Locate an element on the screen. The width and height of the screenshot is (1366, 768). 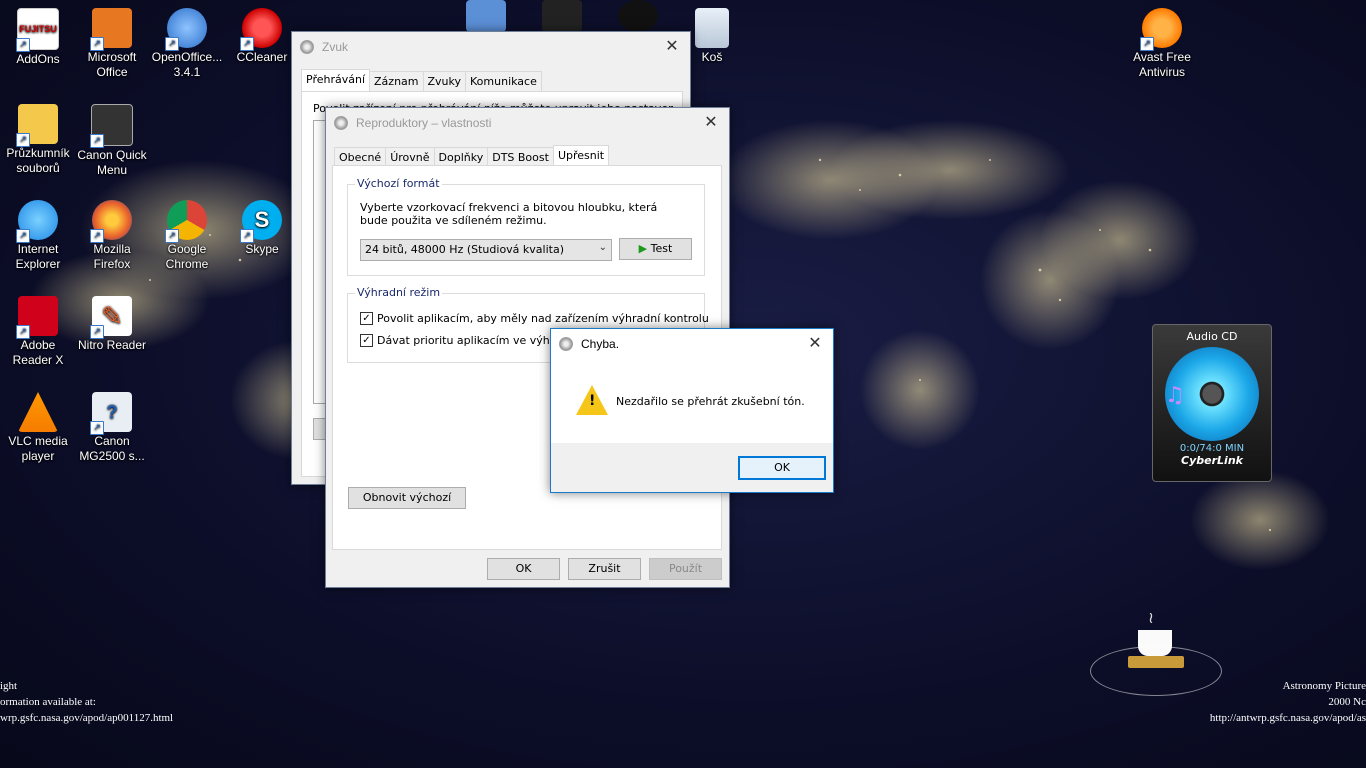
desktop-icon-label: Microsoft Office is located at coordinates (112, 64).